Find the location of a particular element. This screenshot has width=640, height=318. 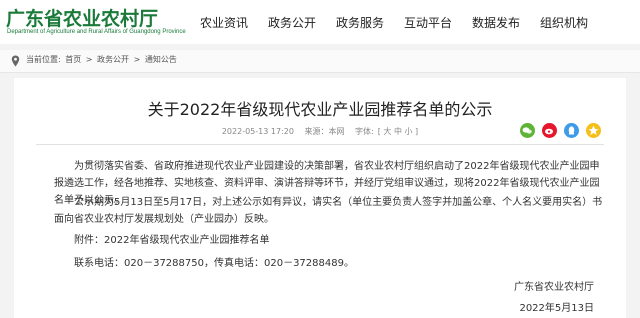

article-source: 来源：本网 is located at coordinates (324, 131).